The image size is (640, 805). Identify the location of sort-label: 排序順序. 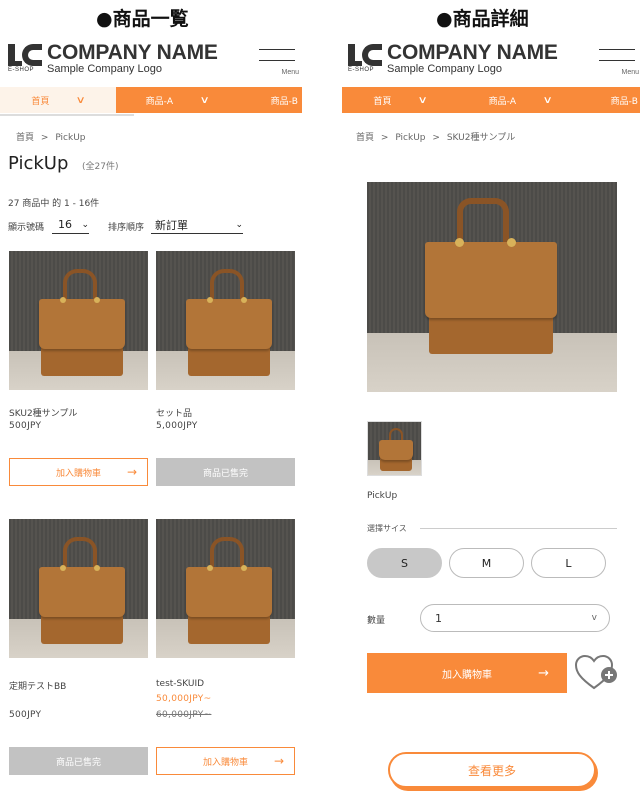
(126, 228).